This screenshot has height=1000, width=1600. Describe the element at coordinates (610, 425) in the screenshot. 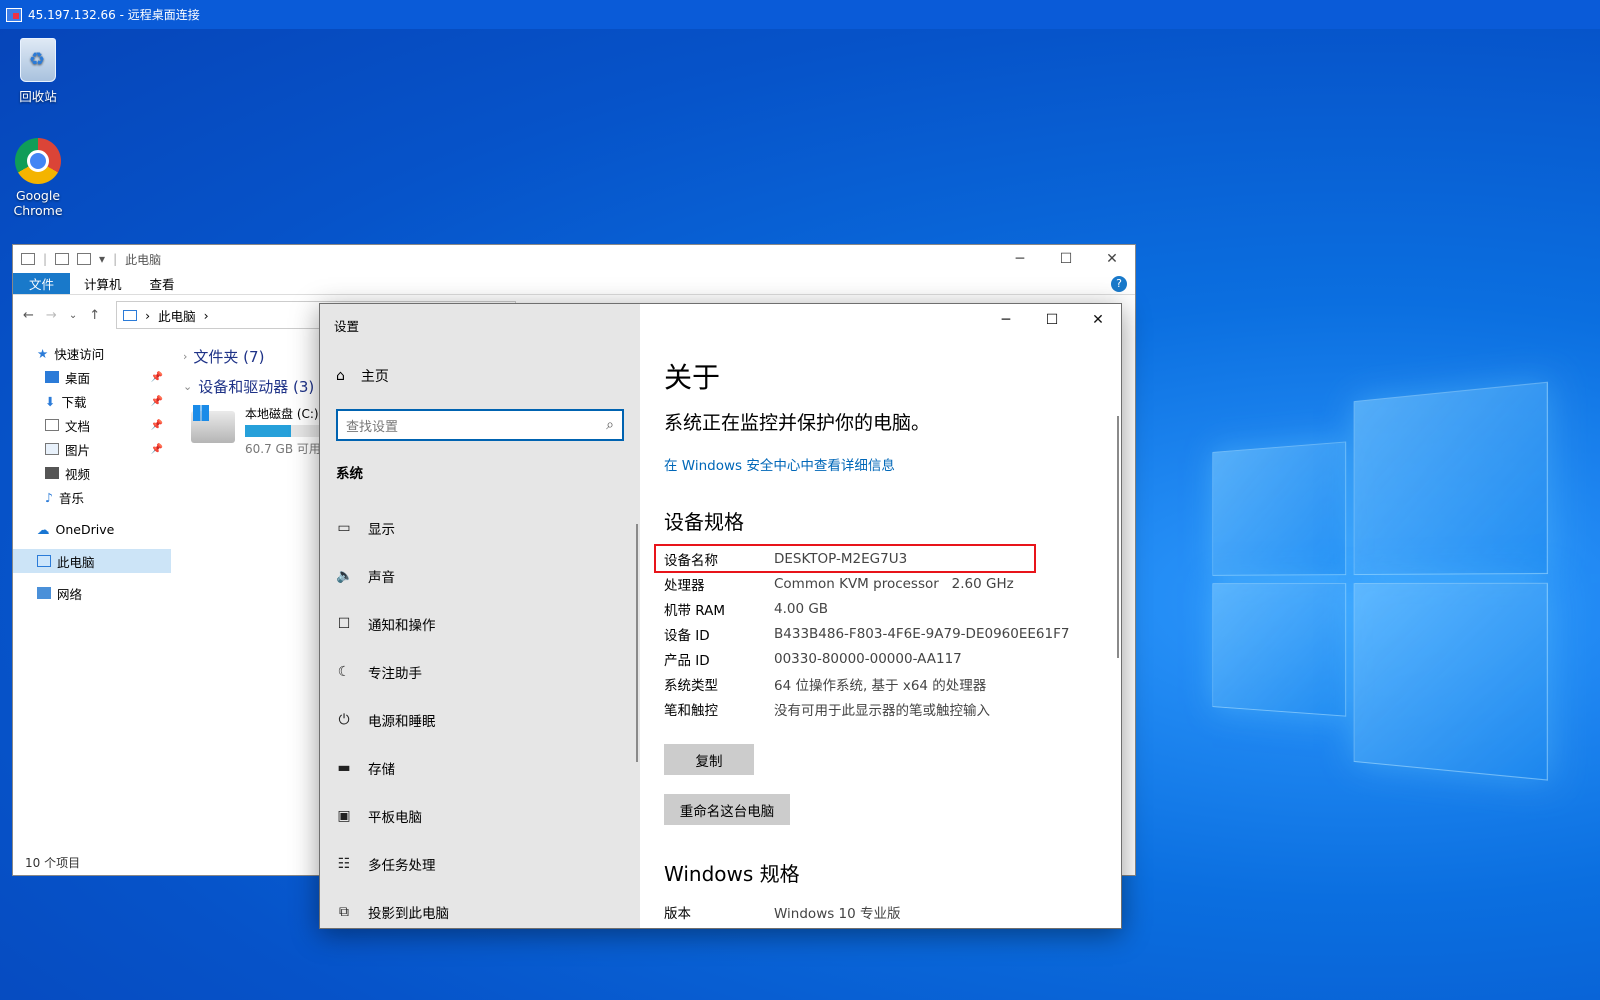

I see `search-icon: ⌕` at that location.